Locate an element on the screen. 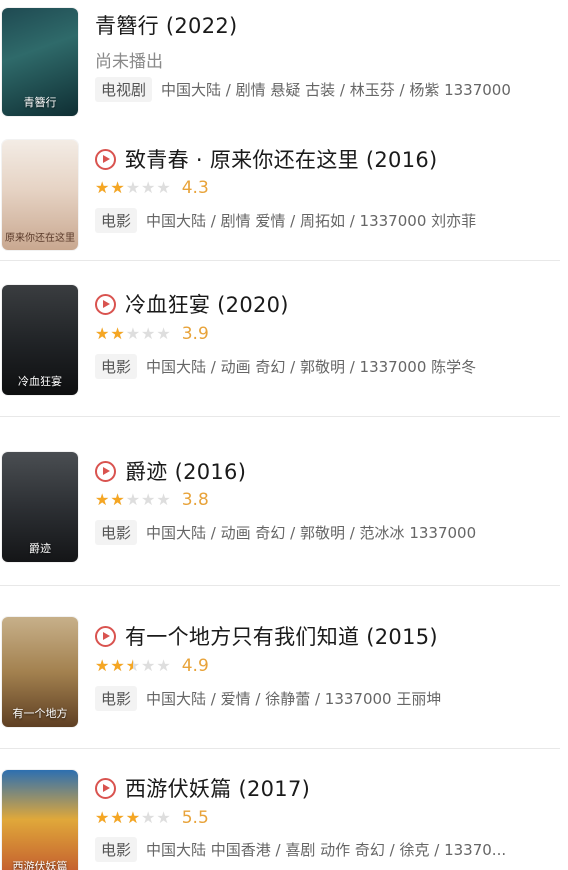  item-title: 冷血狂宴 (2020) is located at coordinates (207, 304).